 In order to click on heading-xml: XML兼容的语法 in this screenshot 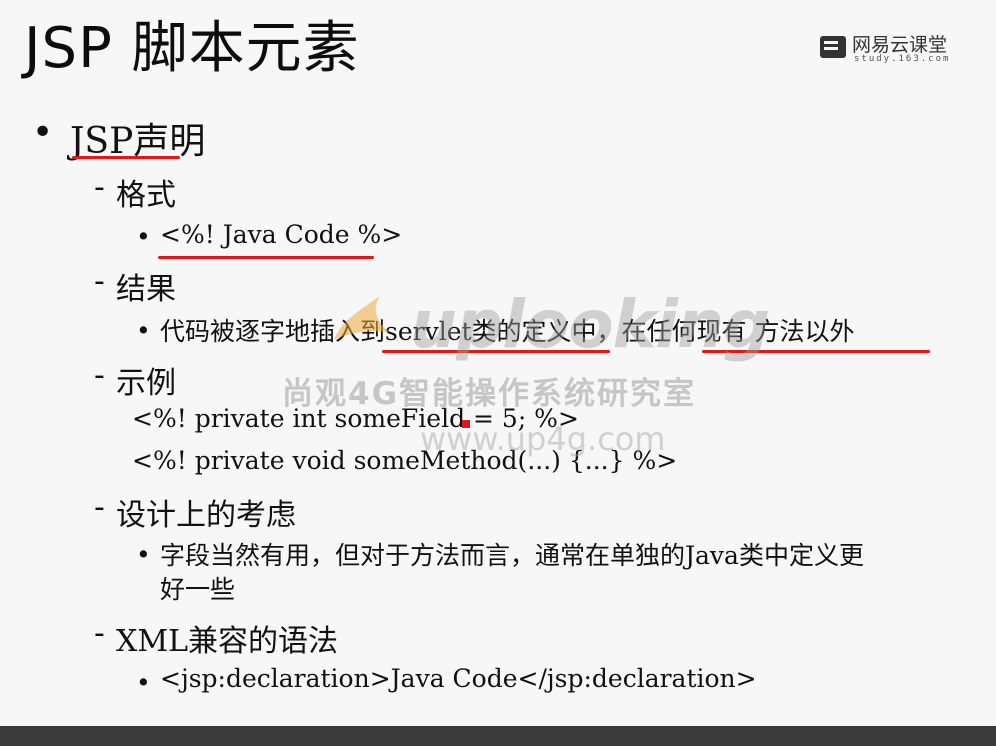, I will do `click(227, 641)`.